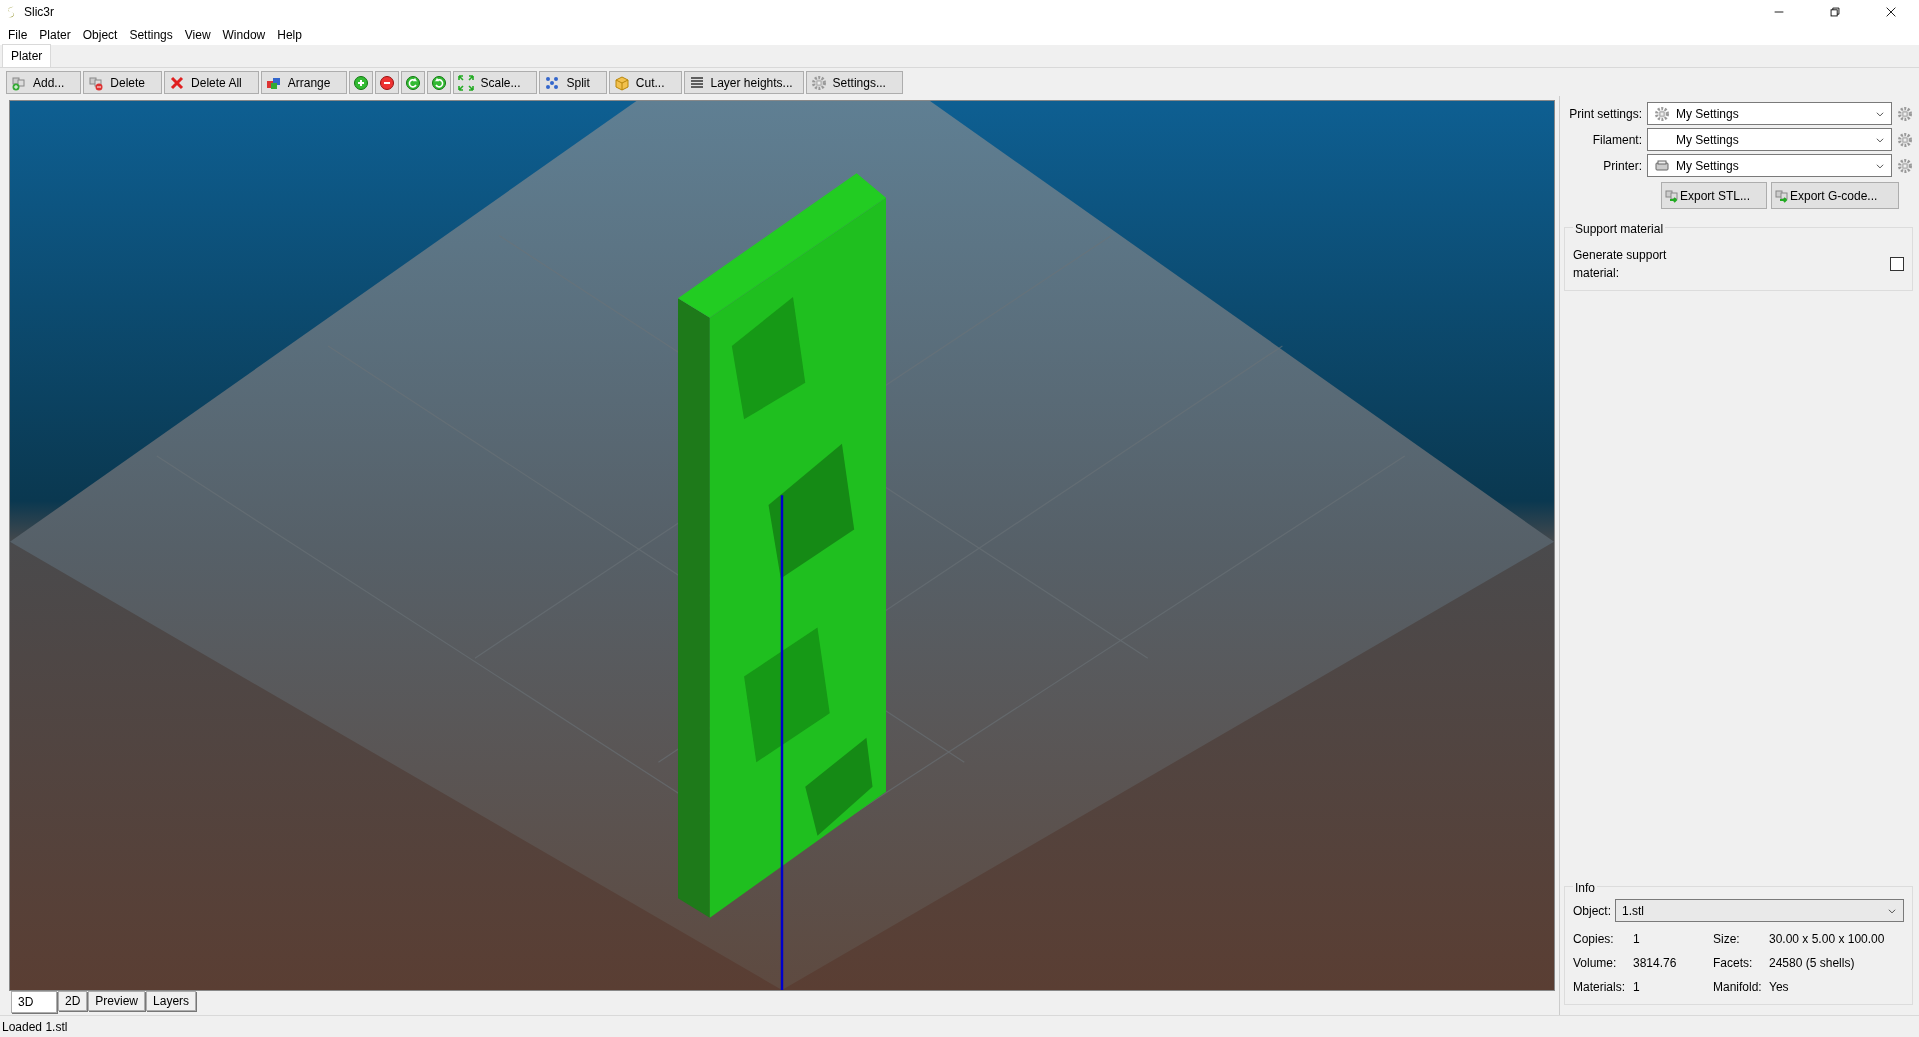 This screenshot has height=1037, width=1919. I want to click on plus-icon, so click(361, 82).